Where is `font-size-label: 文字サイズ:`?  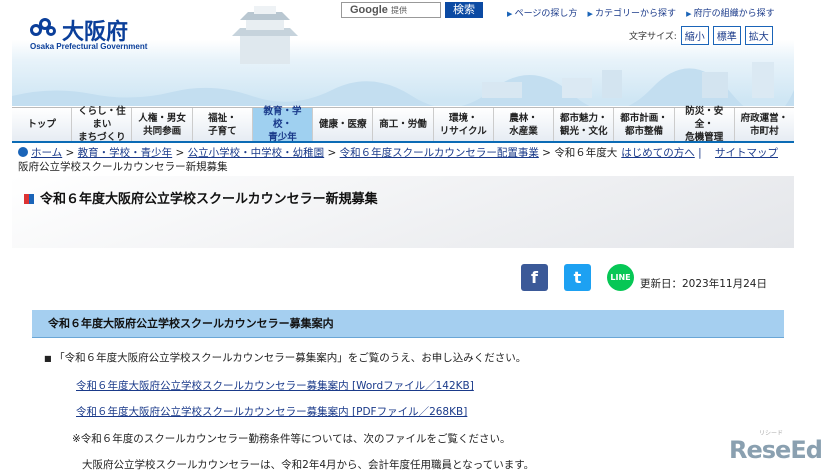 font-size-label: 文字サイズ: is located at coordinates (653, 37).